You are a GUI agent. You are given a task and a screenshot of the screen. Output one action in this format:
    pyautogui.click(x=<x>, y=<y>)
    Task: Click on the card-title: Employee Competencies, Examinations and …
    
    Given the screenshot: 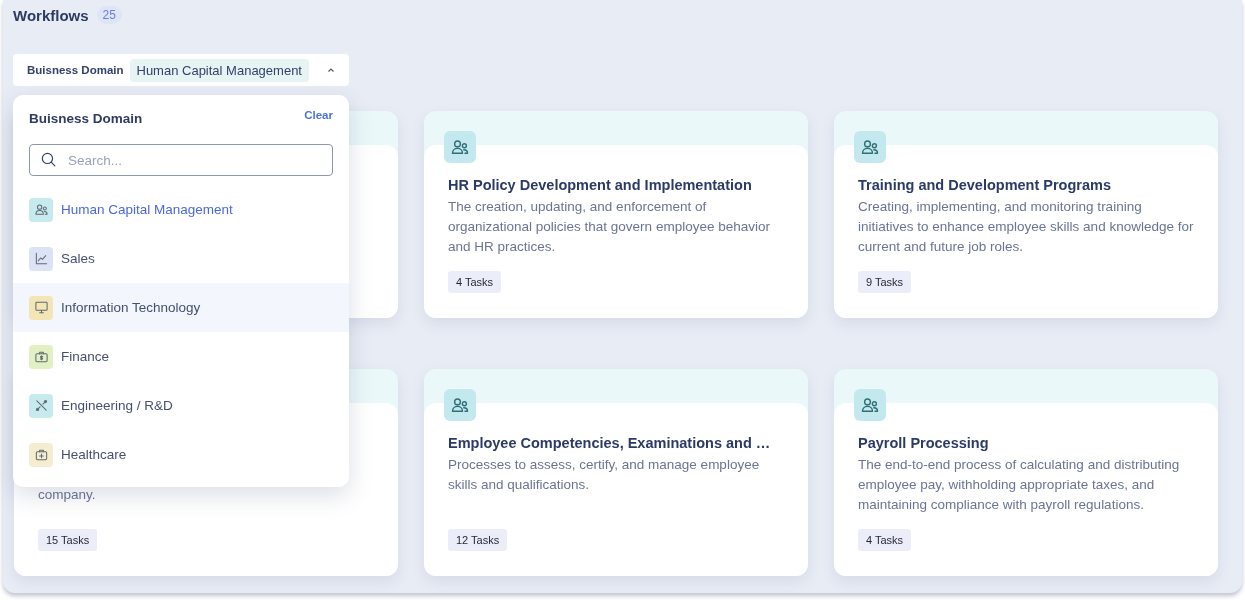 What is the action you would take?
    pyautogui.click(x=610, y=443)
    